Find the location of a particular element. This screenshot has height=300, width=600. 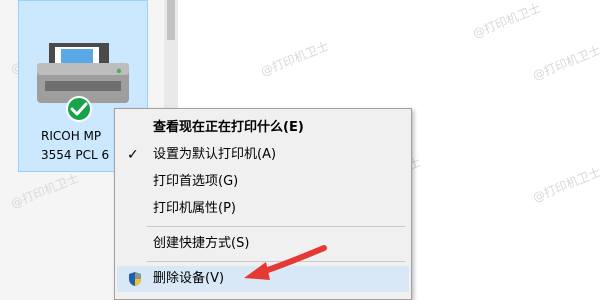

menu-item-printer-properties: 打印机属性(P) is located at coordinates (263, 209).